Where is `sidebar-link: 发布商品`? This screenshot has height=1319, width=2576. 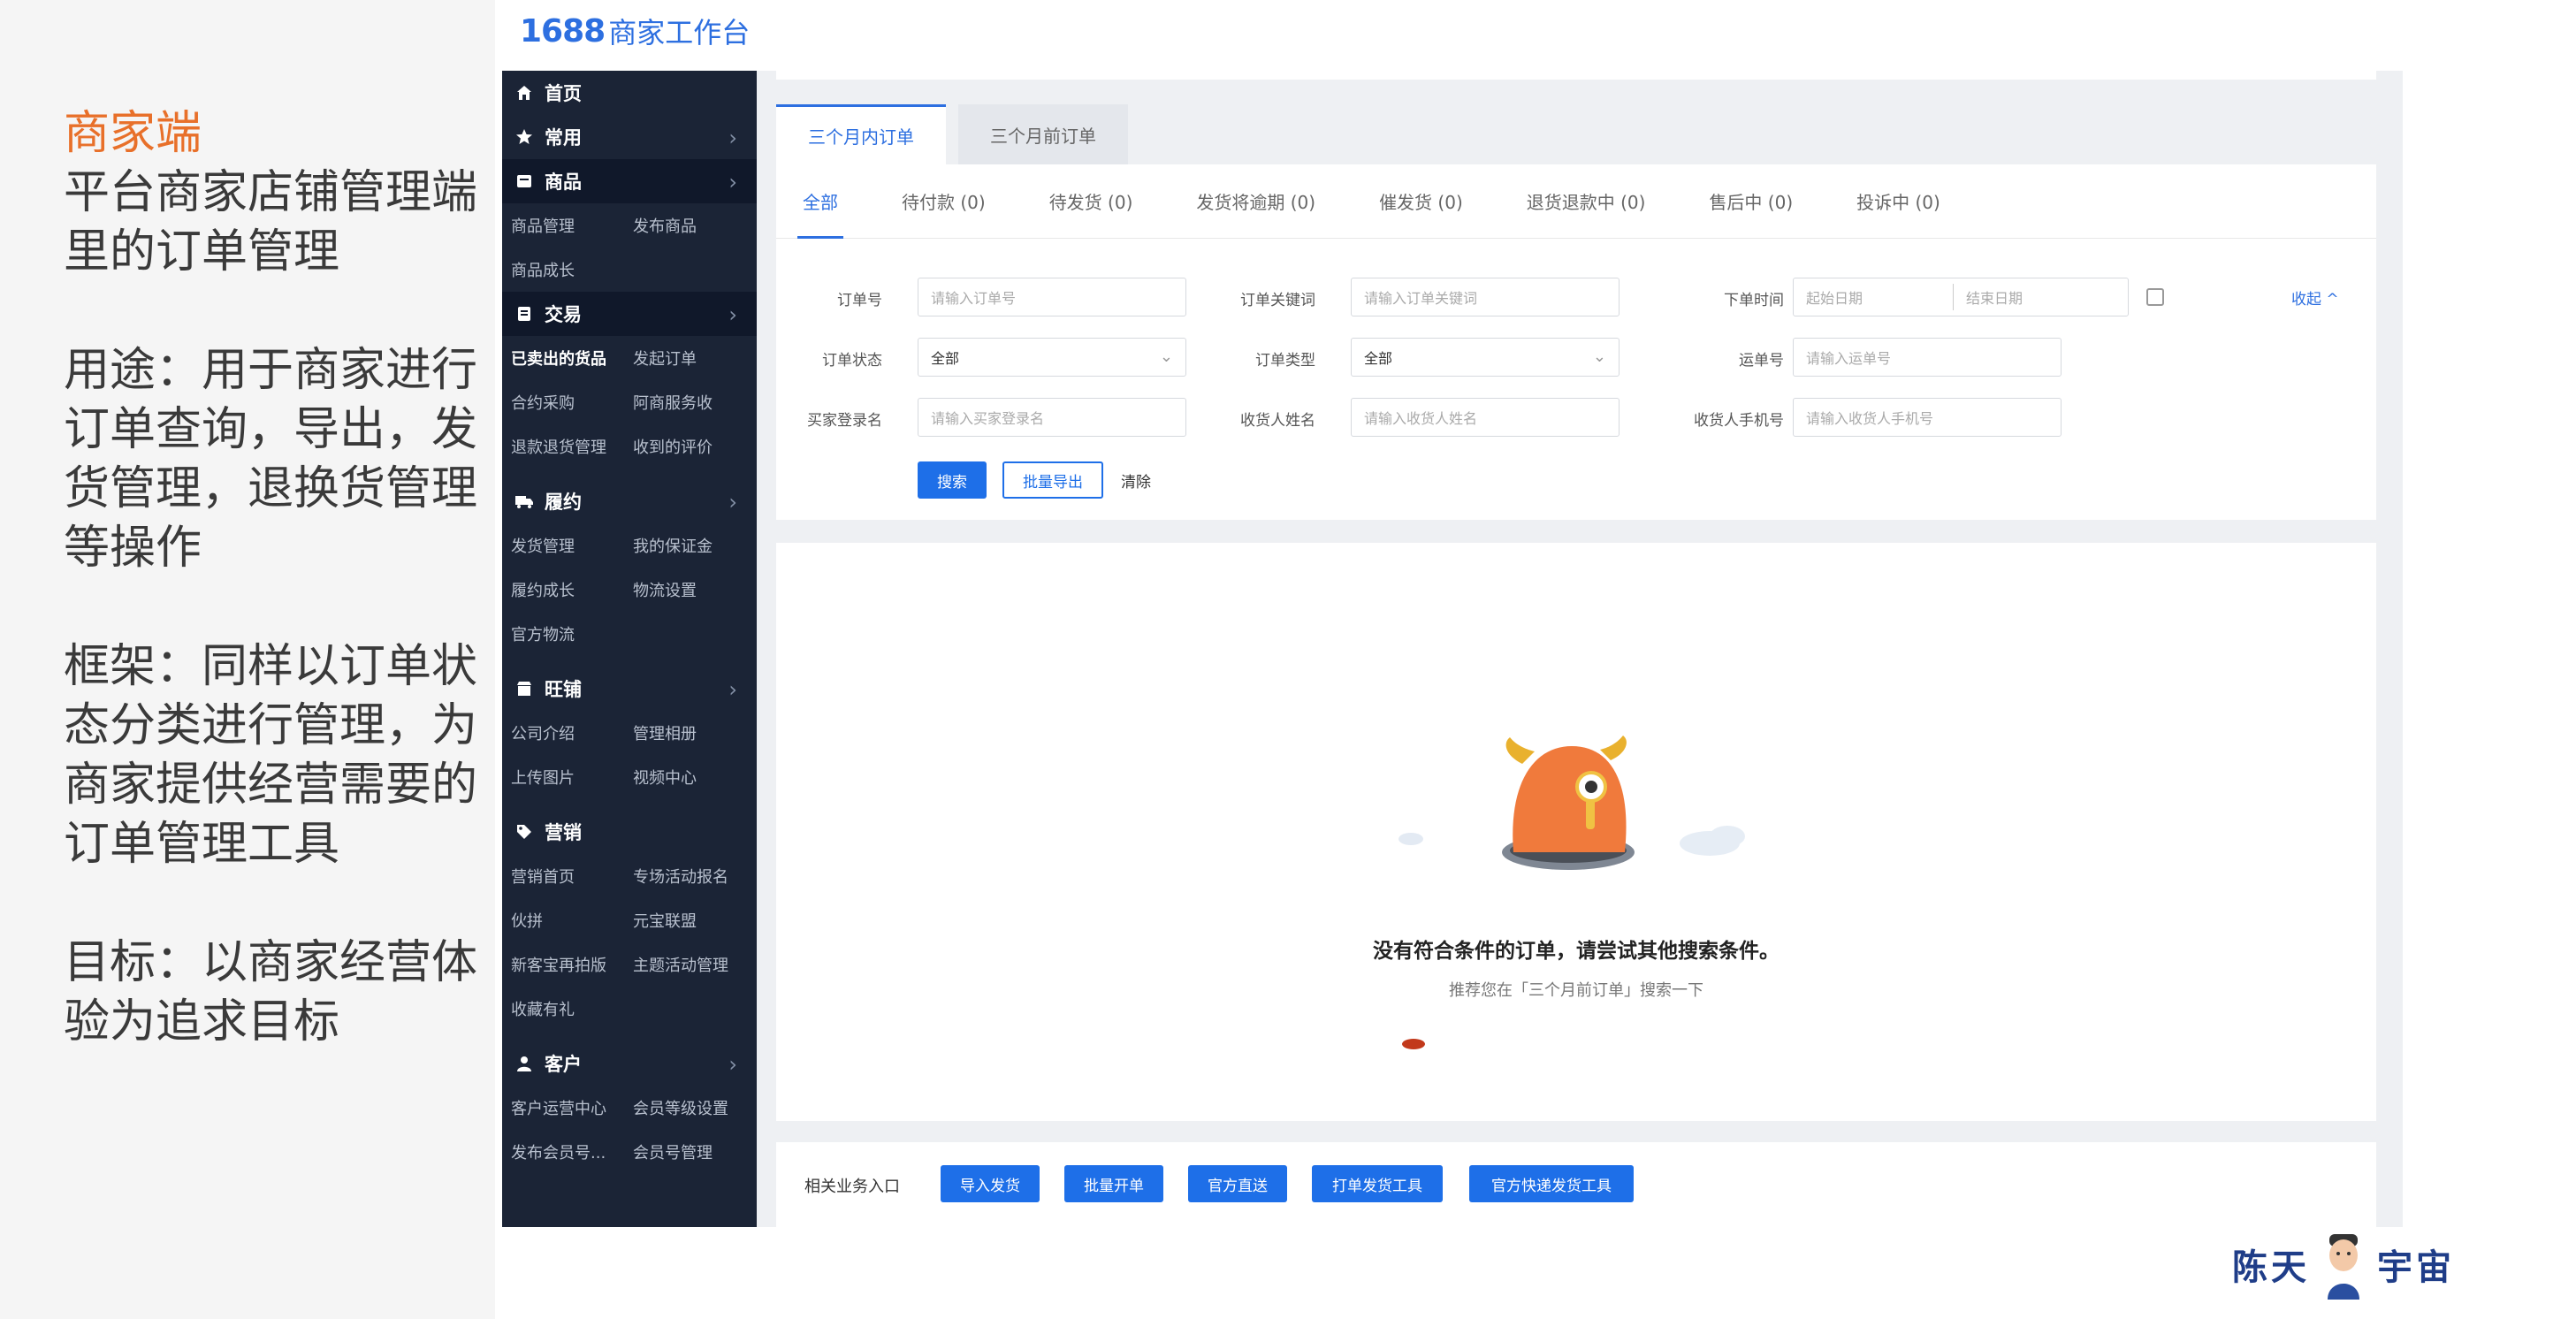 sidebar-link: 发布商品 is located at coordinates (694, 225).